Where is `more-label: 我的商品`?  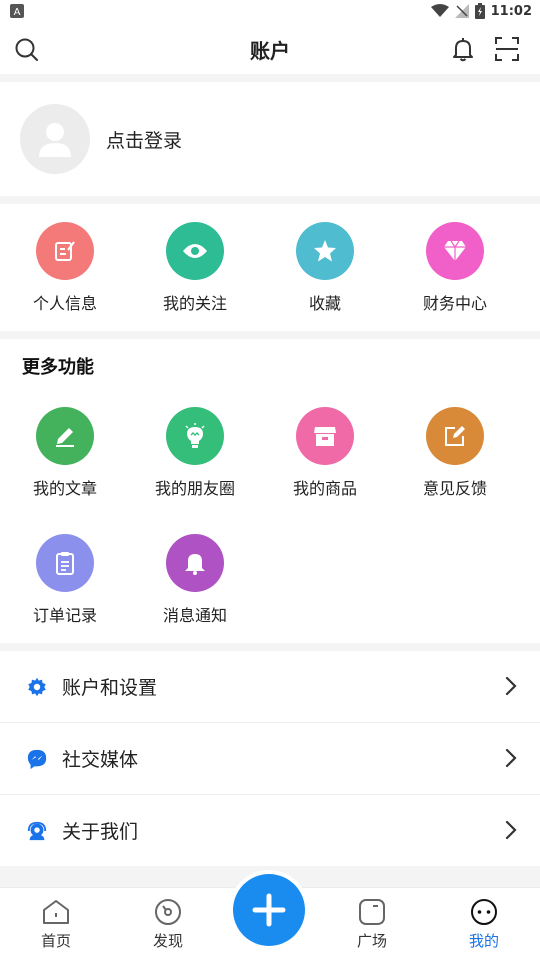 more-label: 我的商品 is located at coordinates (324, 488).